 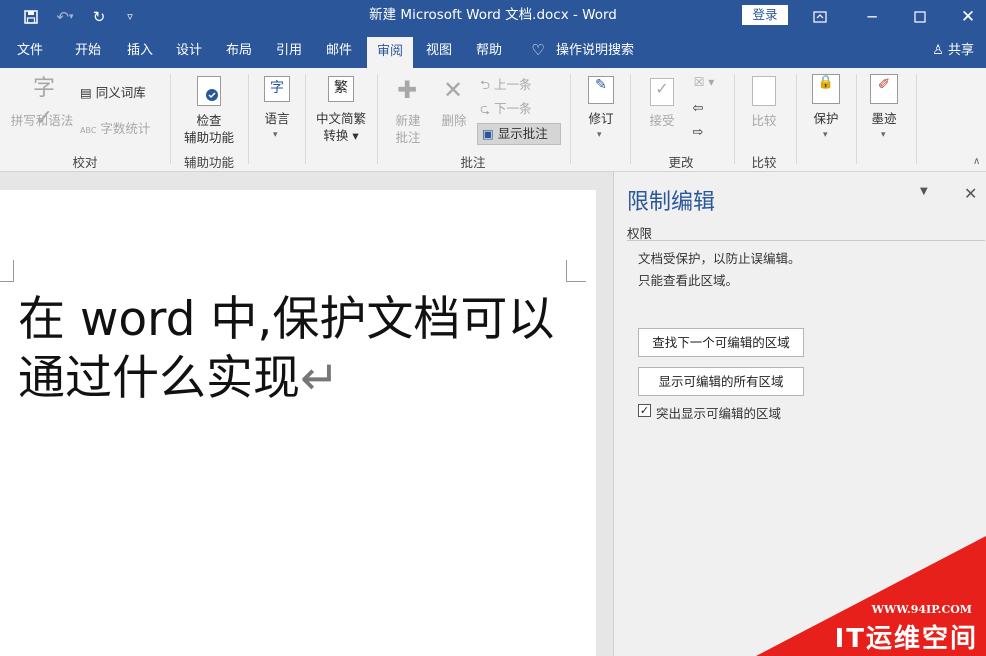 I want to click on accept-button: 接受, so click(x=662, y=120).